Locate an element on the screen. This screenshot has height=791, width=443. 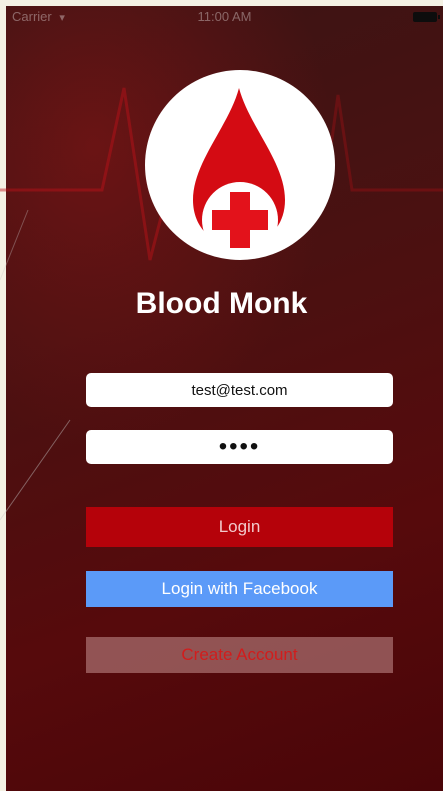
blood-drop-cross-logo is located at coordinates (239, 173).